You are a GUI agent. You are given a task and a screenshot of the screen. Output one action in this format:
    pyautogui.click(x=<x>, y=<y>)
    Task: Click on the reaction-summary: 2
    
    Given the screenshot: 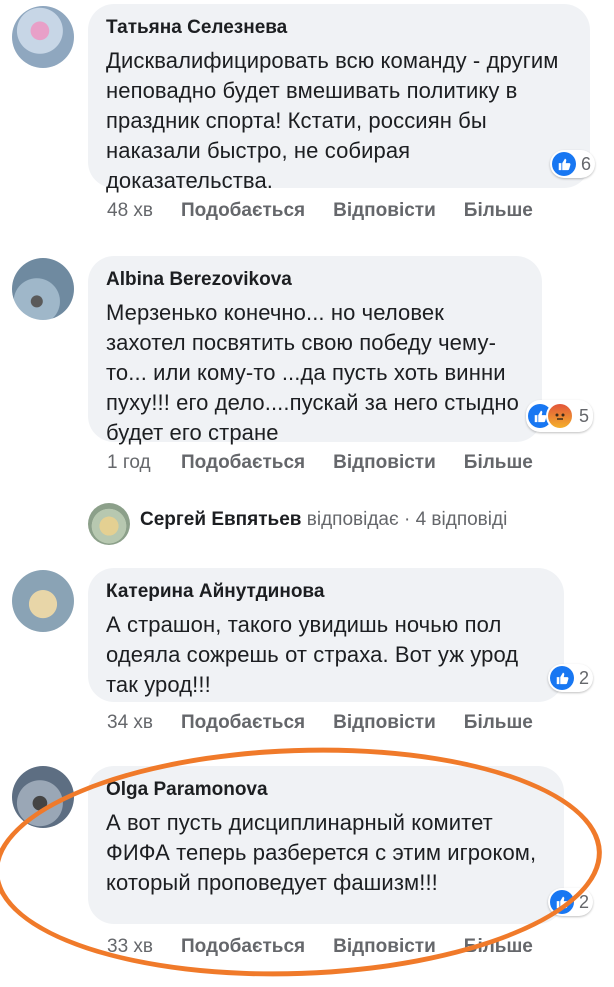 What is the action you would take?
    pyautogui.click(x=571, y=678)
    